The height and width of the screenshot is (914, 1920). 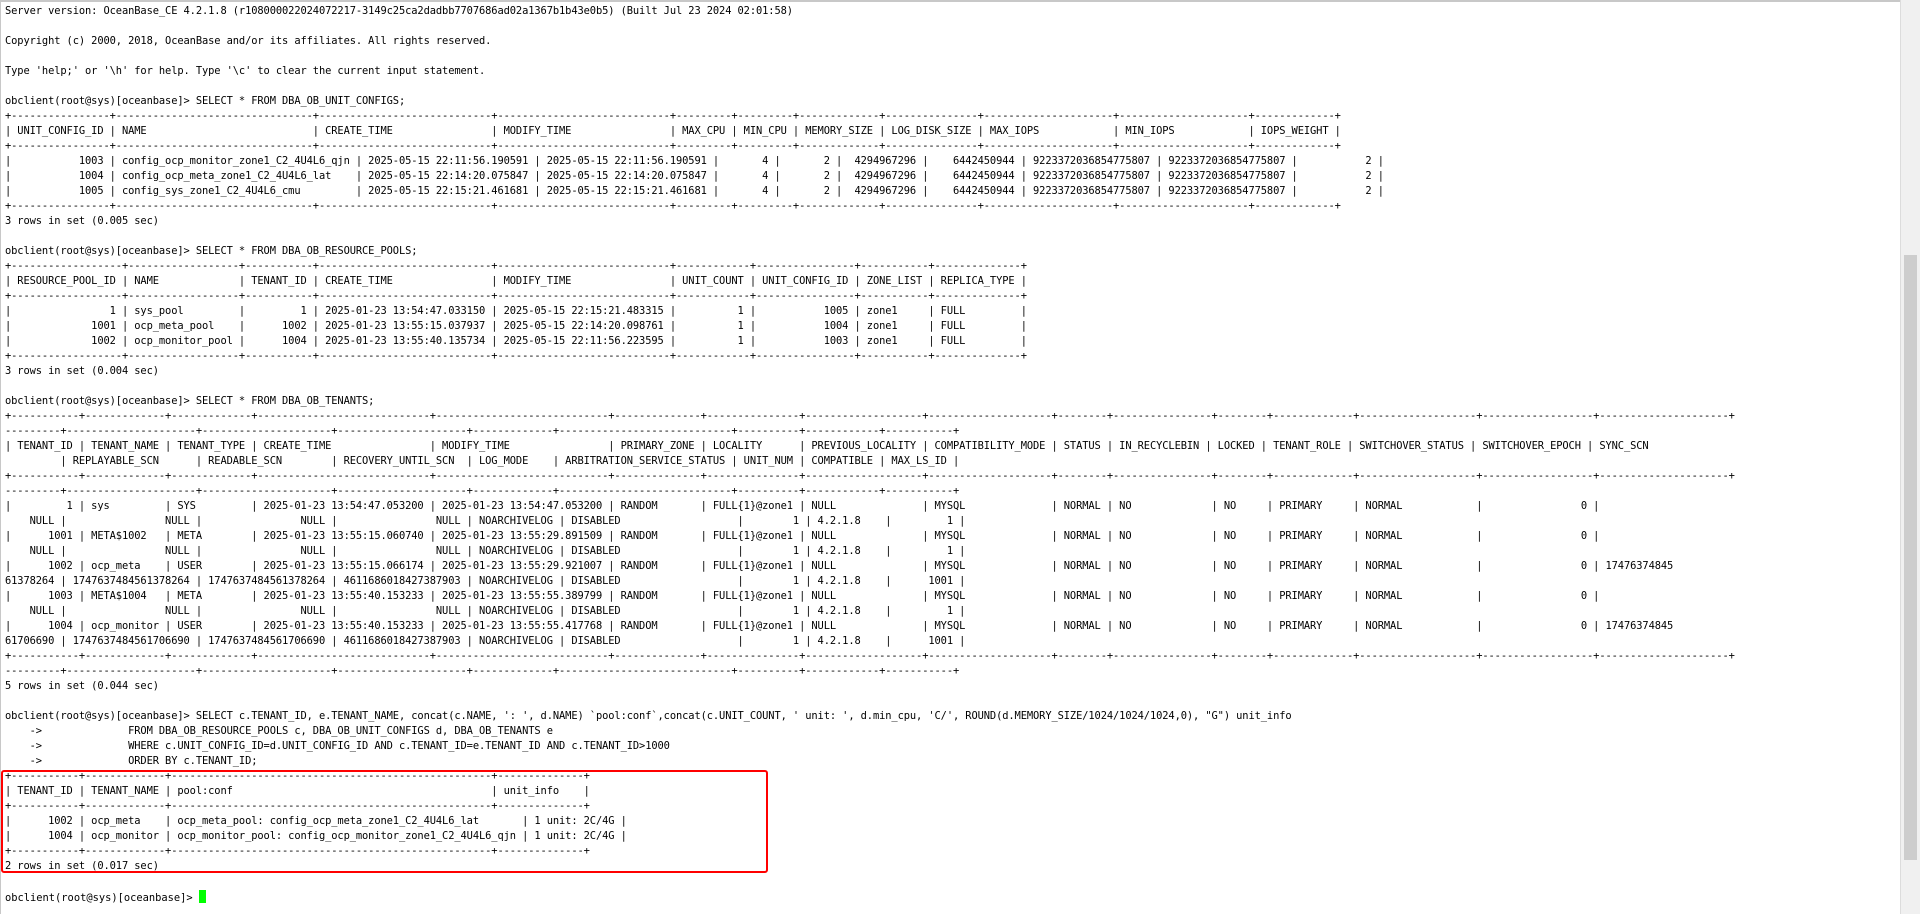 I want to click on text-cursor, so click(x=202, y=896).